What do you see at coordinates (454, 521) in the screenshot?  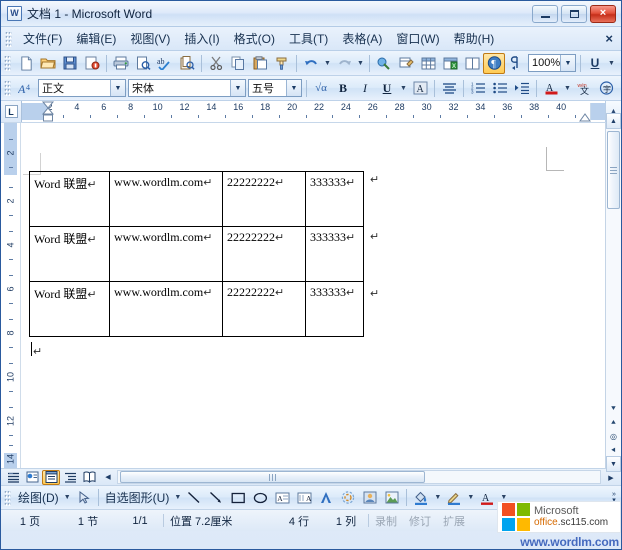 I see `status-extend-mode: 扩展` at bounding box center [454, 521].